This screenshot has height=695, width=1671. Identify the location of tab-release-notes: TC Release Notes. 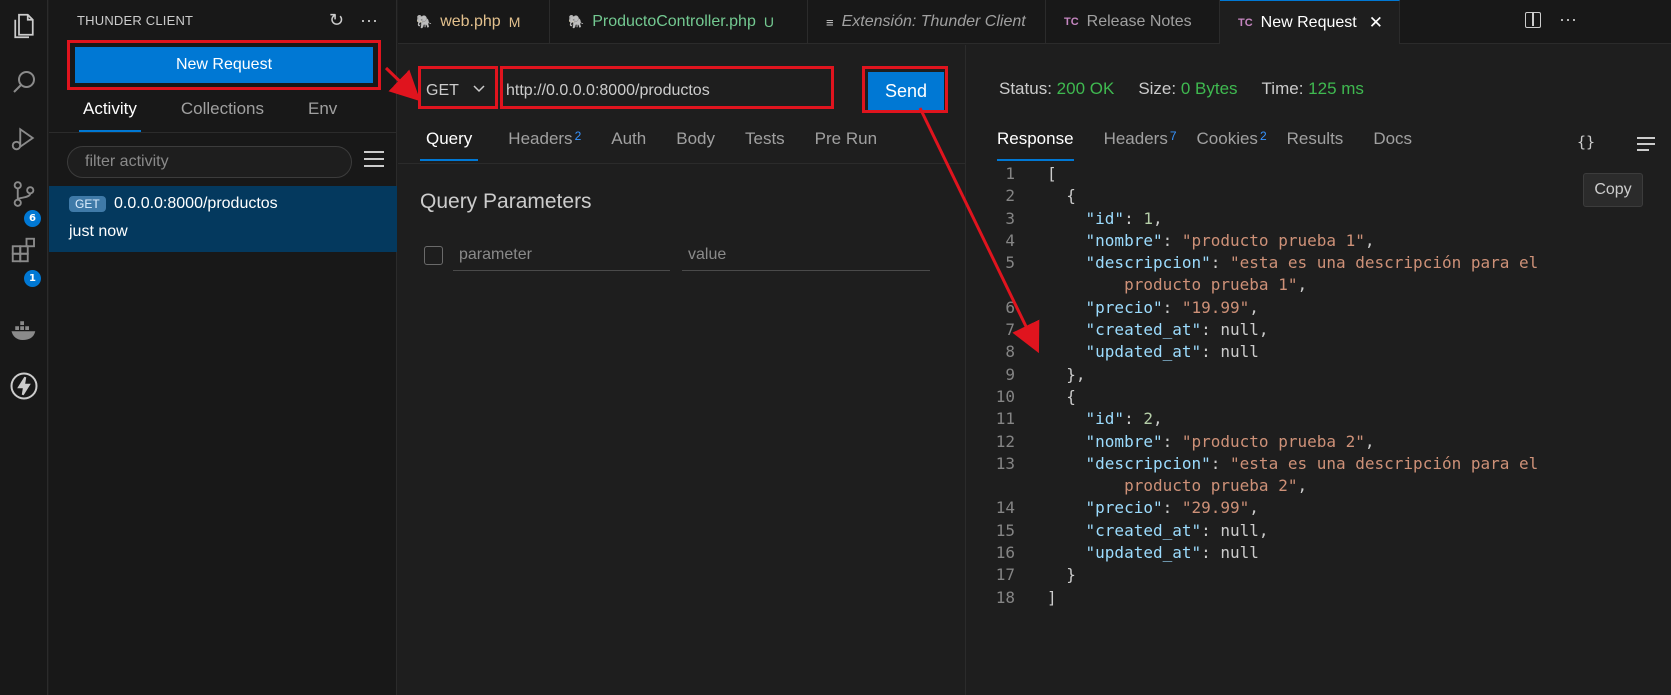
(1133, 22).